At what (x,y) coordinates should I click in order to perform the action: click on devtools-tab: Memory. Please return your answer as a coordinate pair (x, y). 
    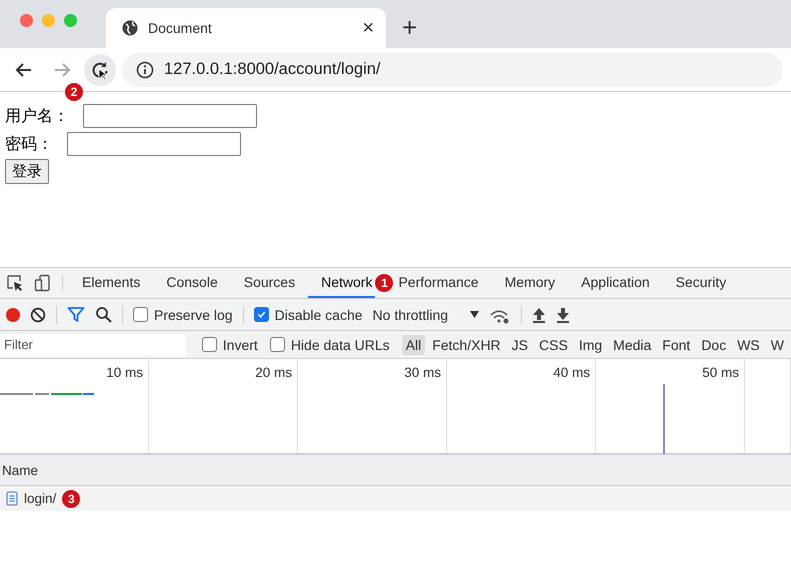
    Looking at the image, I should click on (530, 283).